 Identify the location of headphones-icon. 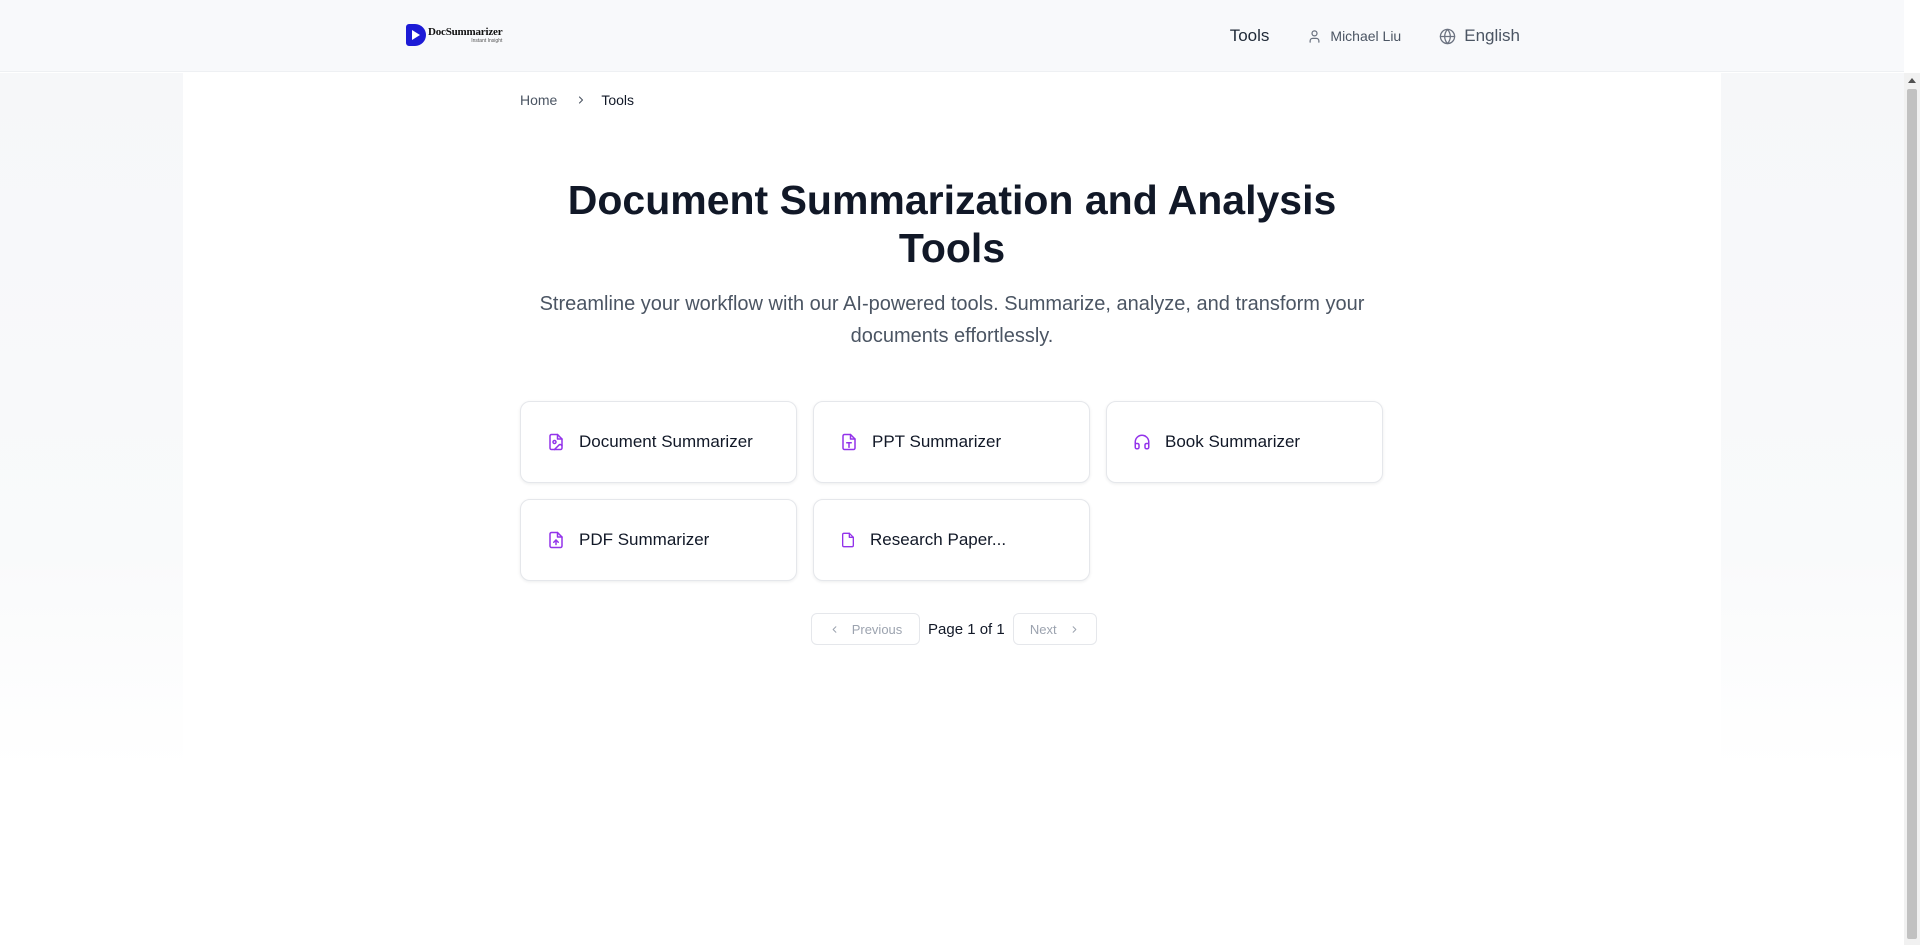
(1142, 442).